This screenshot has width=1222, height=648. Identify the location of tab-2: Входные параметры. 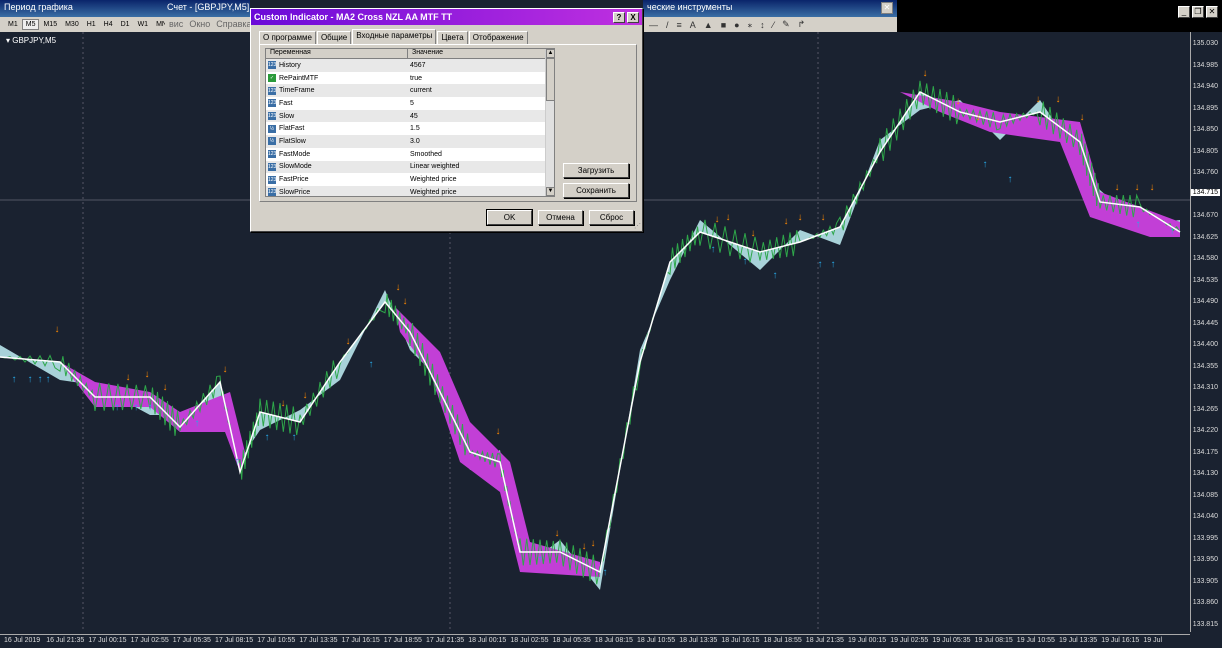
(394, 36).